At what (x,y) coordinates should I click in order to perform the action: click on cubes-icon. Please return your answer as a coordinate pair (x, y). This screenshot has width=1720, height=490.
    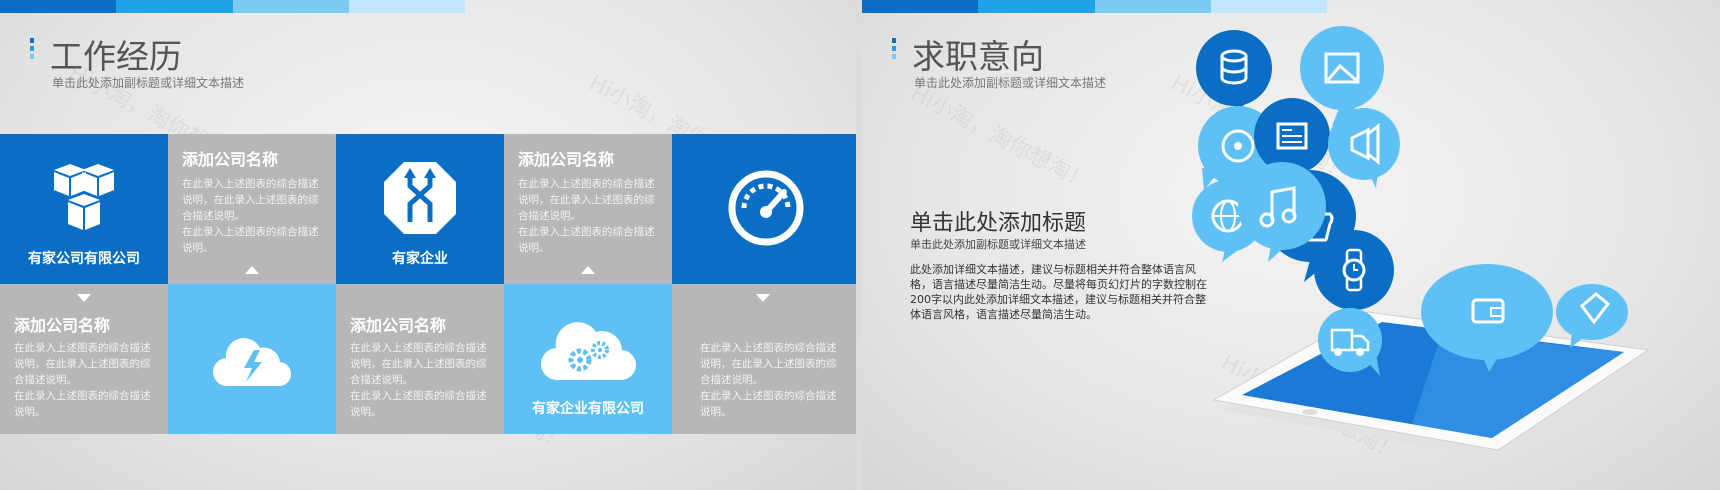
    Looking at the image, I should click on (84, 197).